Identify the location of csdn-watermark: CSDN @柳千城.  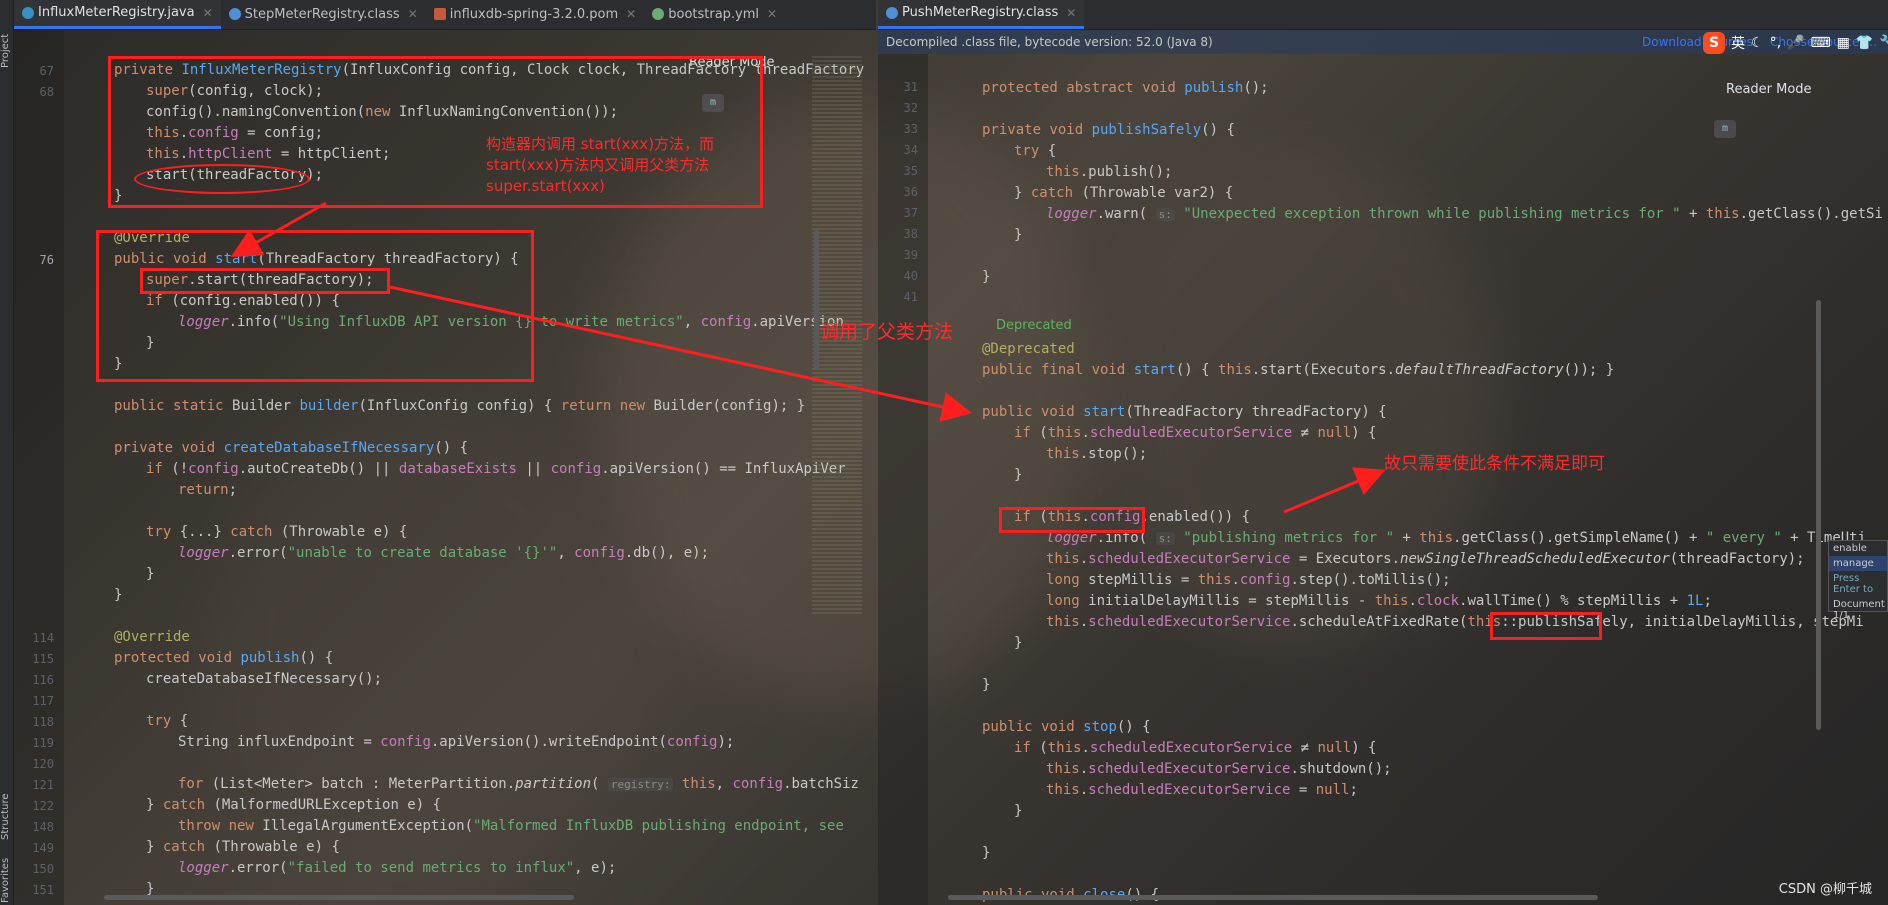
(1825, 889).